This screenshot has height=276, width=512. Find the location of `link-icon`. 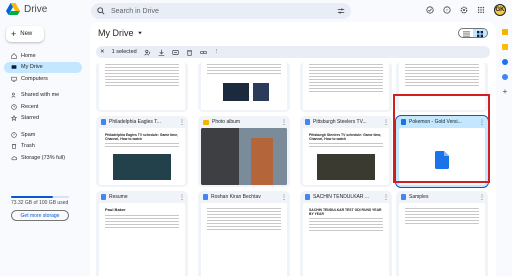

link-icon is located at coordinates (203, 52).